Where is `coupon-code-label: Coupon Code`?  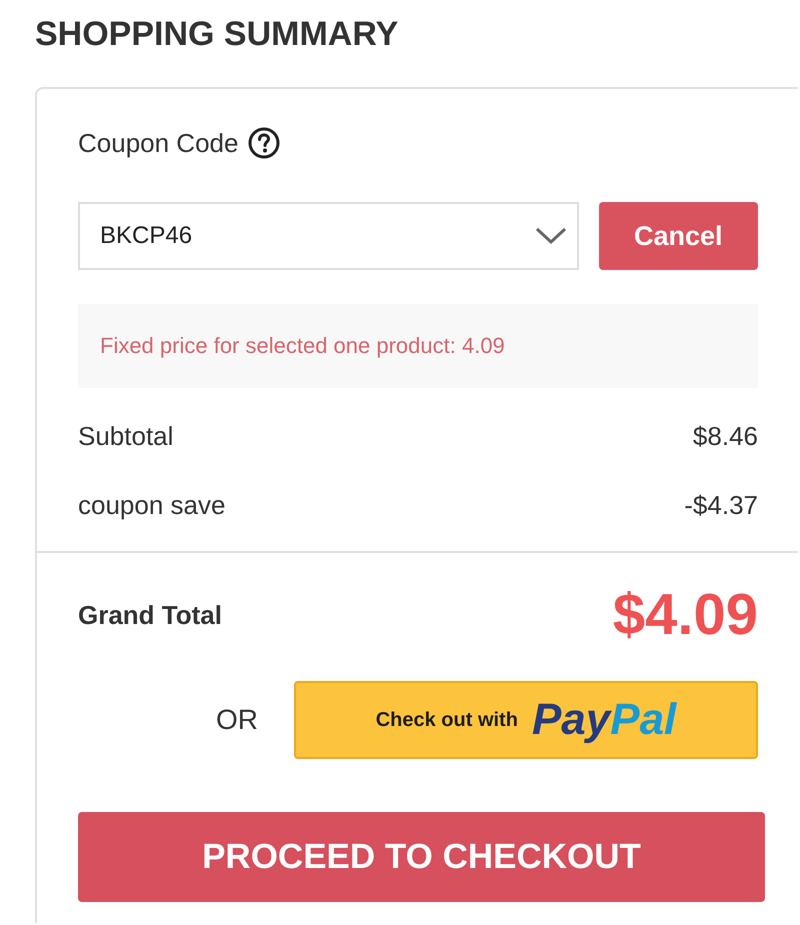
coupon-code-label: Coupon Code is located at coordinates (158, 143).